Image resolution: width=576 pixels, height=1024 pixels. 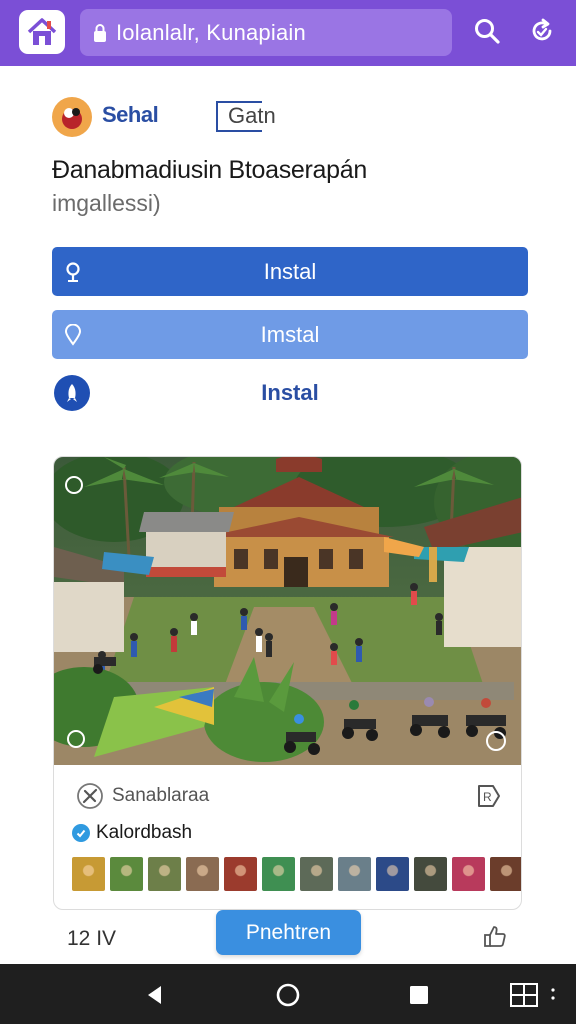 I want to click on svg-text: R, so click(x=487, y=797).